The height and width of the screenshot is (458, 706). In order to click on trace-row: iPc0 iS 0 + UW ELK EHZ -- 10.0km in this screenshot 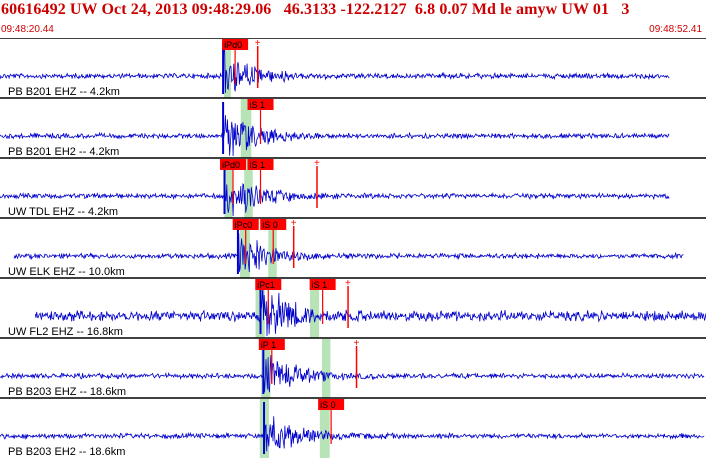, I will do `click(353, 247)`.